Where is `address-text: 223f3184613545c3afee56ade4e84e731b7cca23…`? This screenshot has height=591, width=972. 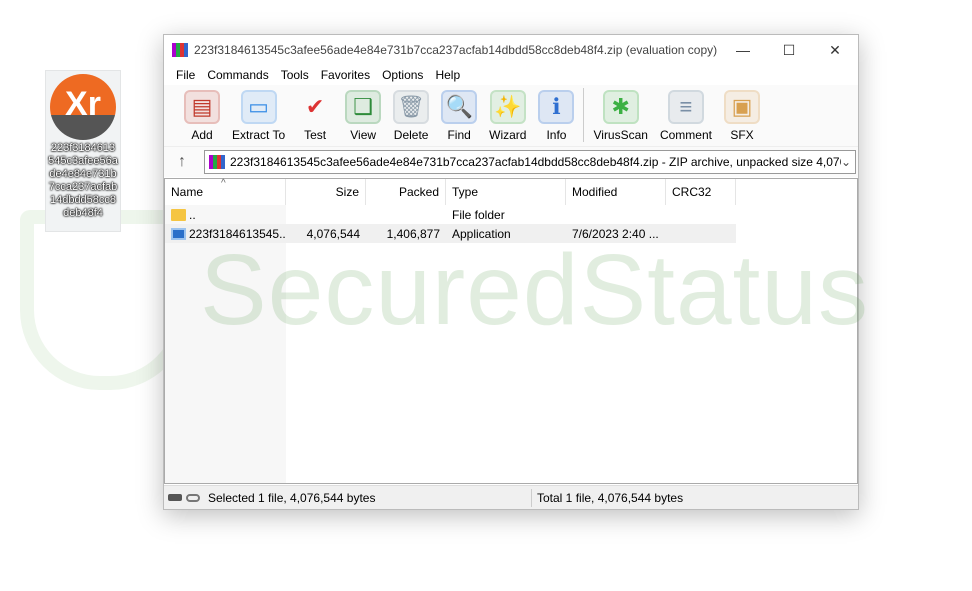 address-text: 223f3184613545c3afee56ade4e84e731b7cca23… is located at coordinates (535, 162).